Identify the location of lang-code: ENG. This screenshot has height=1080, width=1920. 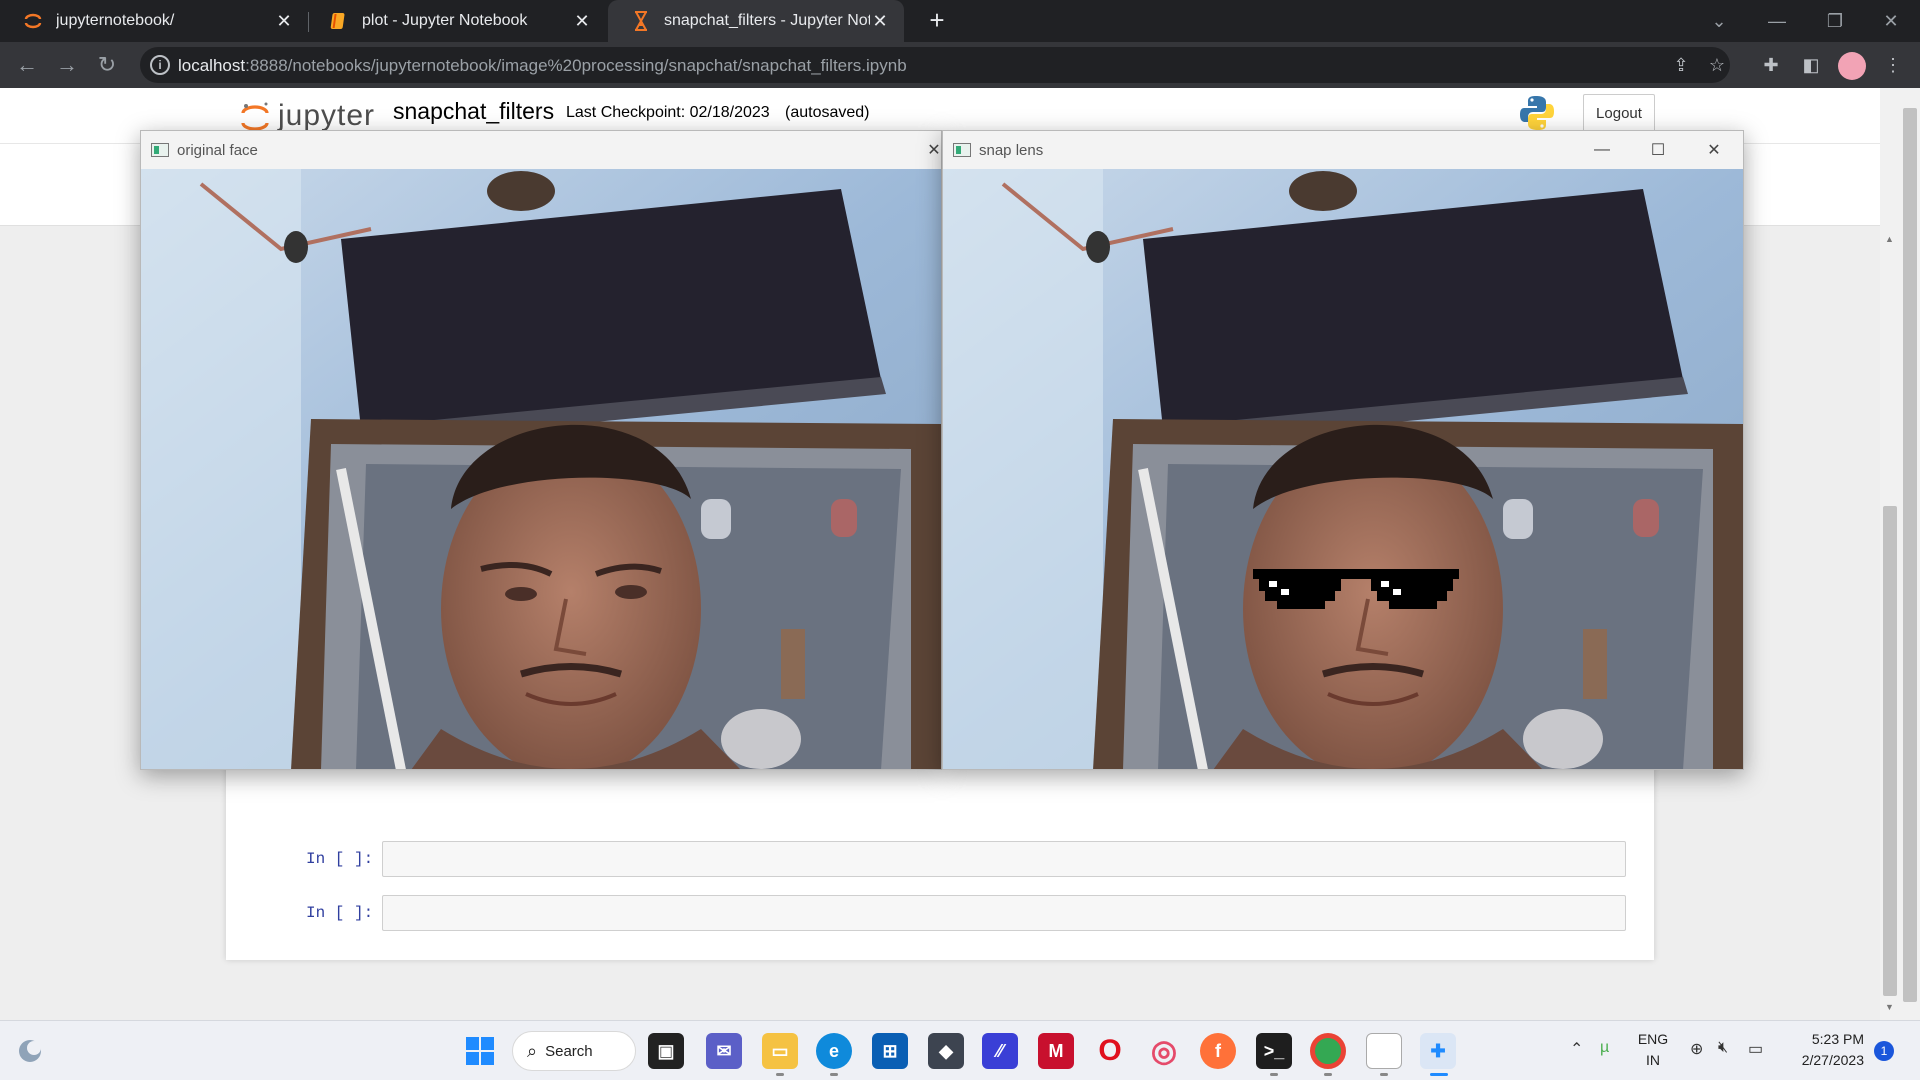
(1653, 1039).